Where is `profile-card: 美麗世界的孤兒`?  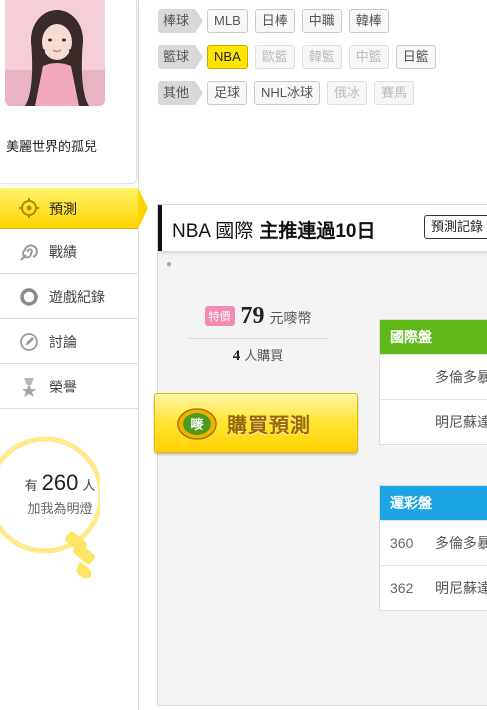
profile-card: 美麗世界的孤兒 is located at coordinates (68, 92).